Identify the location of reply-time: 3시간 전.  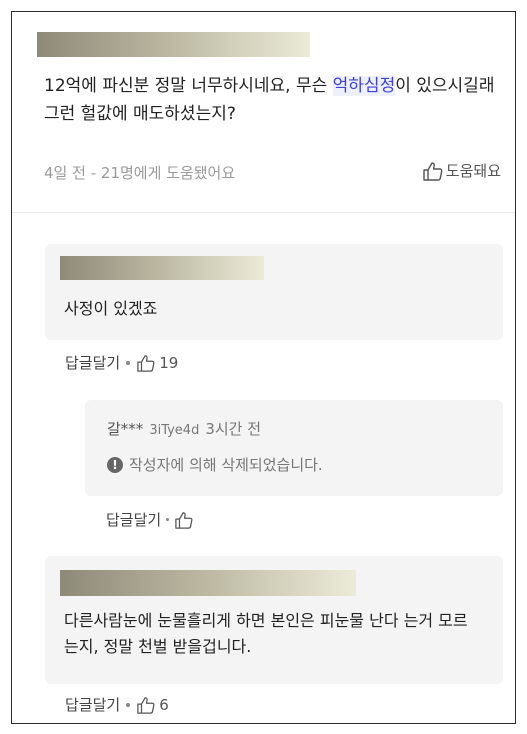
(233, 429).